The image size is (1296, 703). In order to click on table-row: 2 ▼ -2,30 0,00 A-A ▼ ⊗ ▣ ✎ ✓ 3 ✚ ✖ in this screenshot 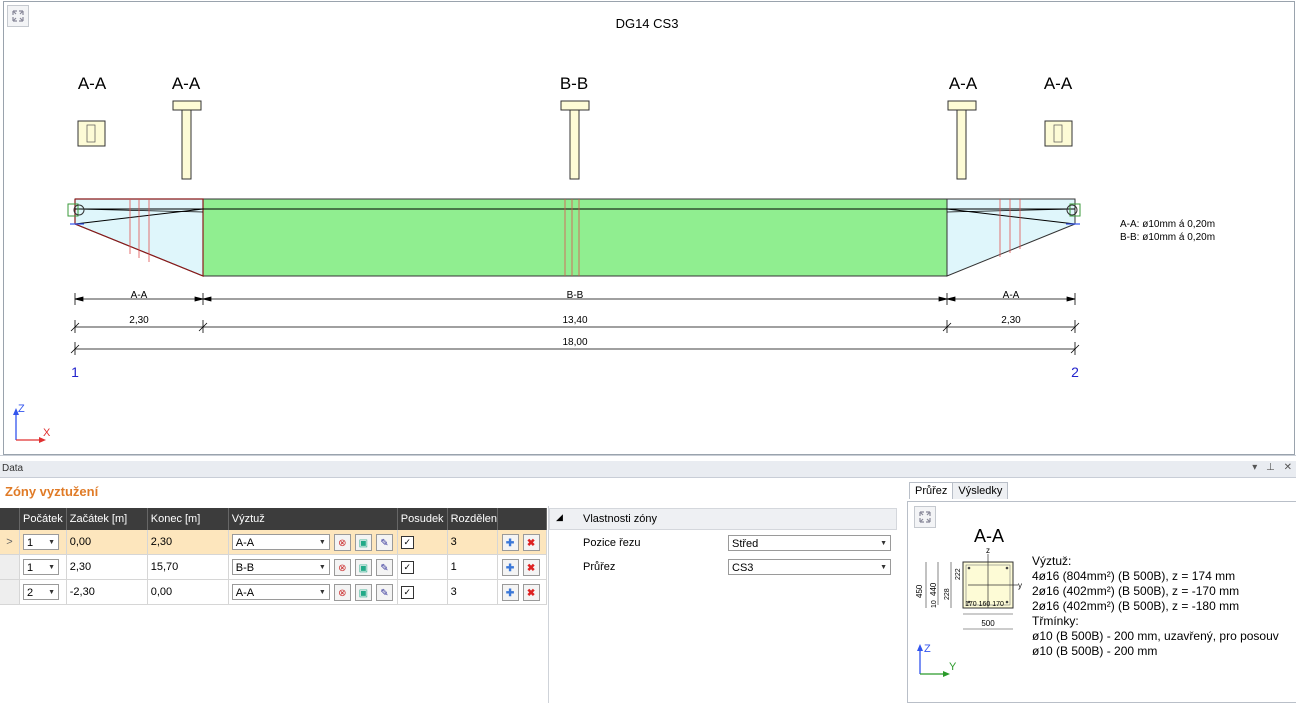, I will do `click(273, 592)`.